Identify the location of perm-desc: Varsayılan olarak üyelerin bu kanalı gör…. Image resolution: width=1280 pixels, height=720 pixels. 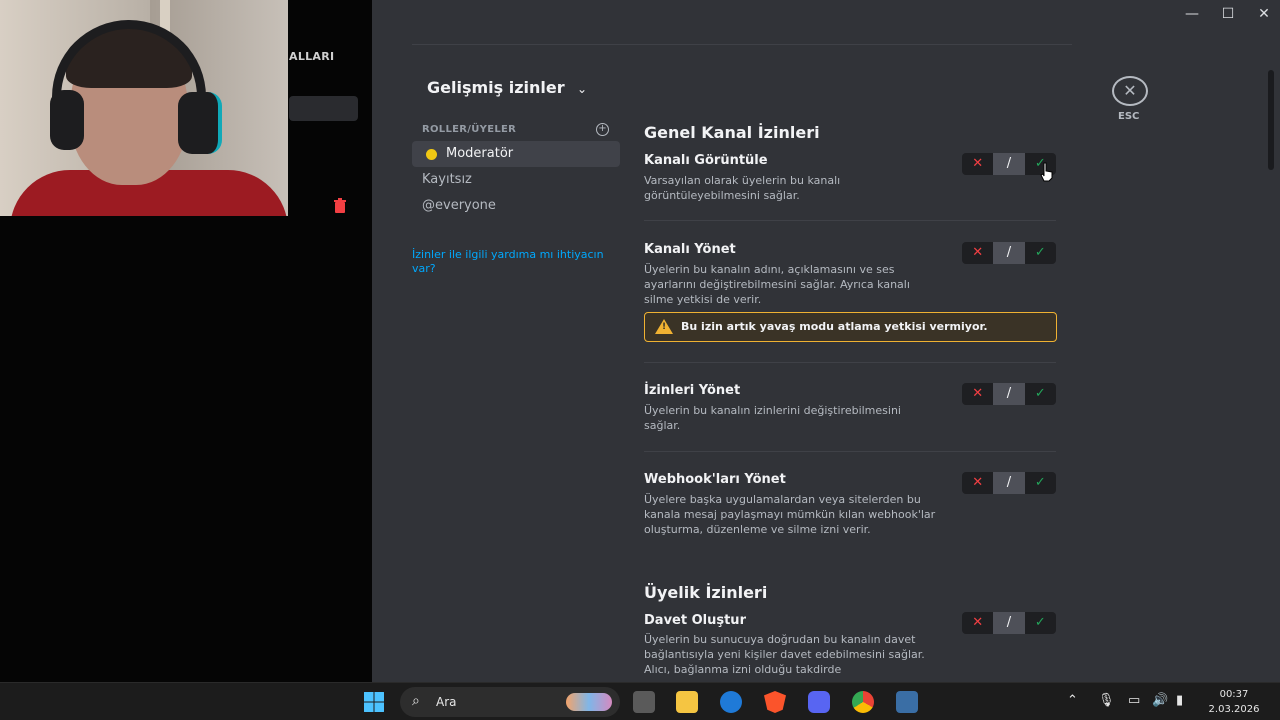
(742, 188).